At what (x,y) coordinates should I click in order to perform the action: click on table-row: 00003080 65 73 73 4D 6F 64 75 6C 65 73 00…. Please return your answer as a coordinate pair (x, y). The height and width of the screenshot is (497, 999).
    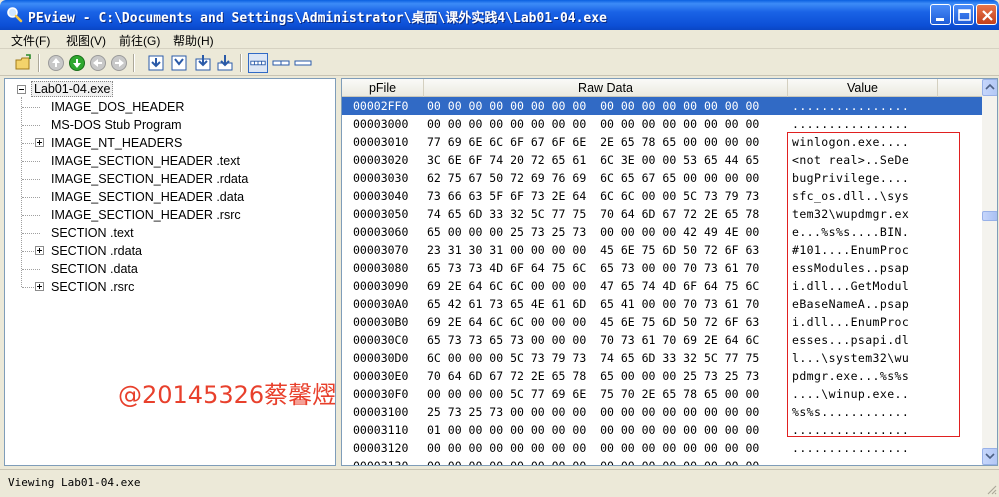
    Looking at the image, I should click on (662, 268).